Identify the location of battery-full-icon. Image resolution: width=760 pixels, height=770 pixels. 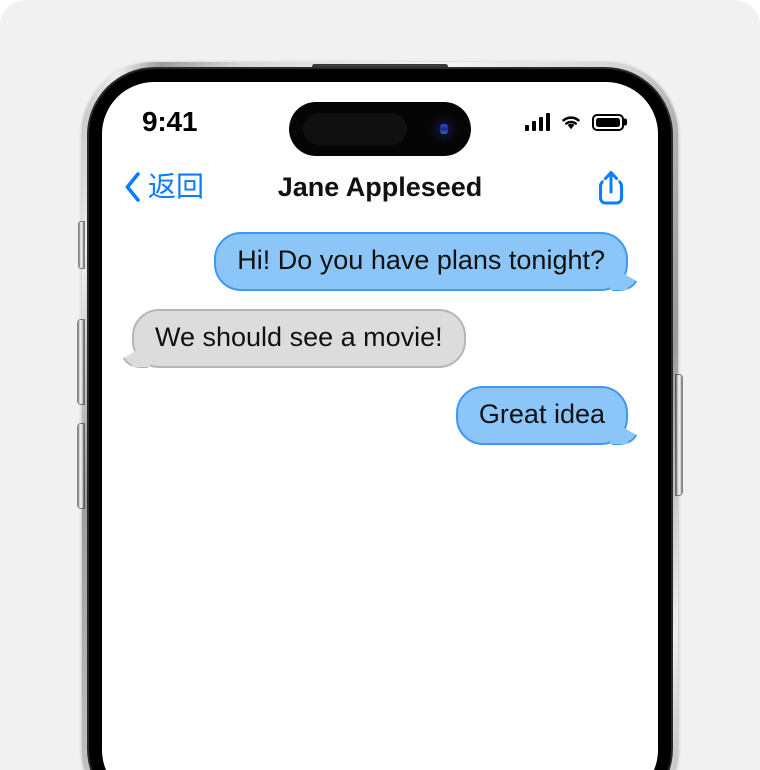
(608, 122).